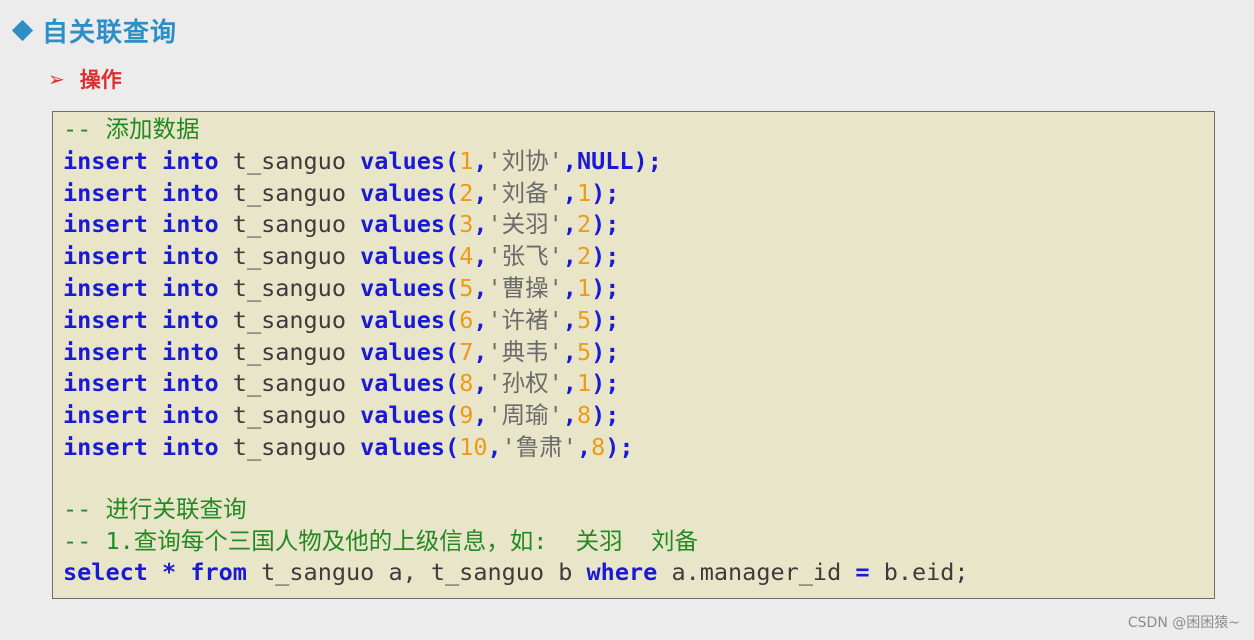 This screenshot has height=640, width=1254. I want to click on heading-text: 自关联查询, so click(110, 33).